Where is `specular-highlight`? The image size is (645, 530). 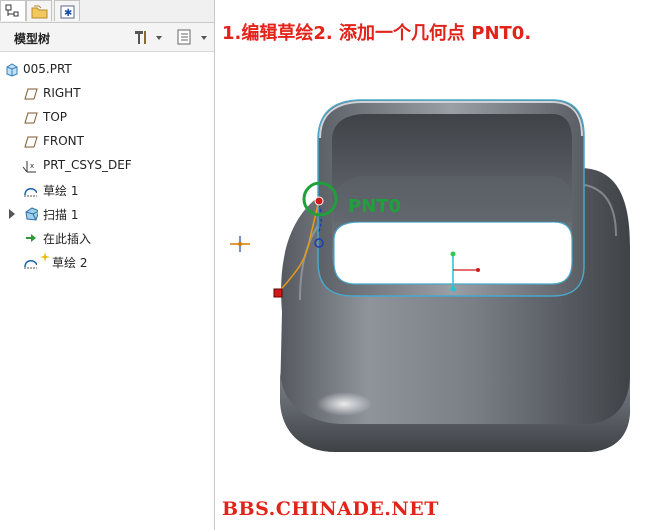 specular-highlight is located at coordinates (344, 404).